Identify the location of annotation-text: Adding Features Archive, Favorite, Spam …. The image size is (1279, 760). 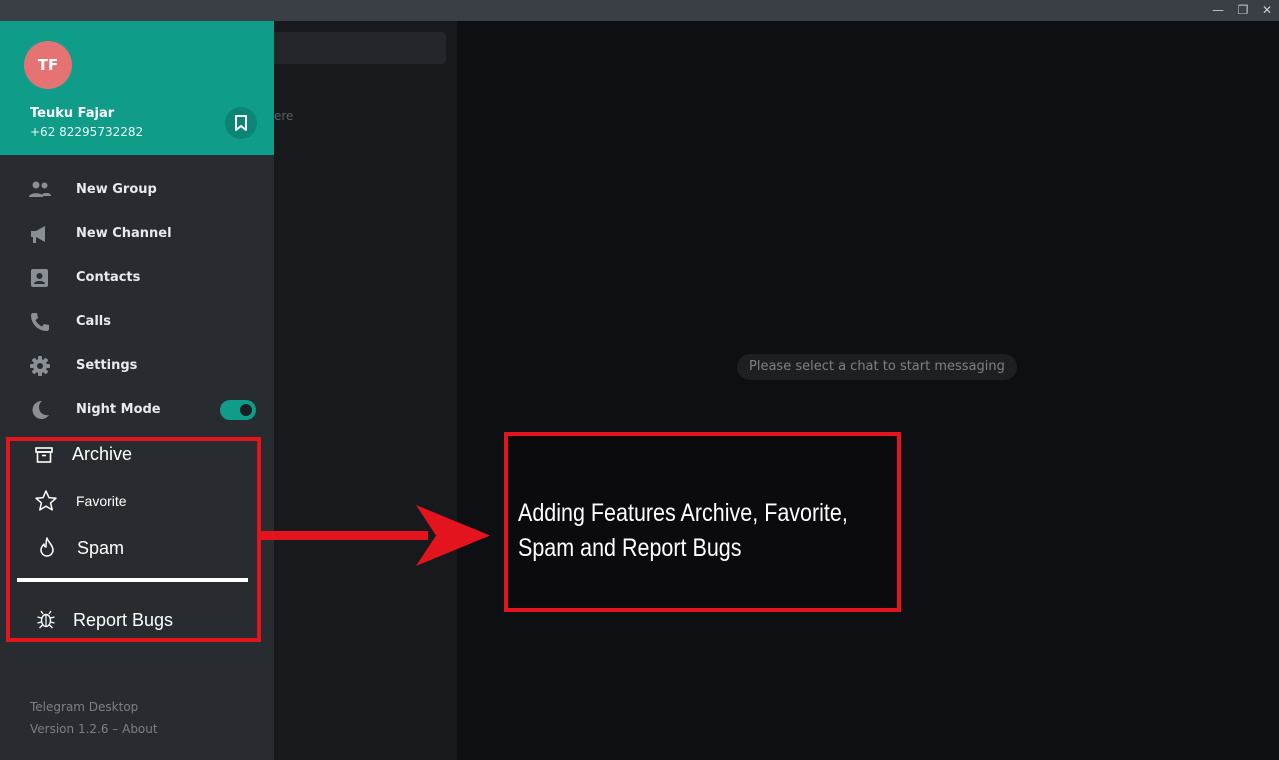
(683, 530).